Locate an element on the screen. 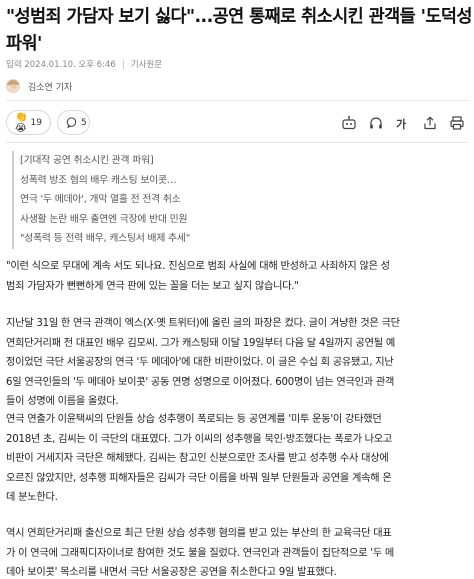 The height and width of the screenshot is (579, 474). reaction-emoji-icon: 👏😭 is located at coordinates (21, 122).